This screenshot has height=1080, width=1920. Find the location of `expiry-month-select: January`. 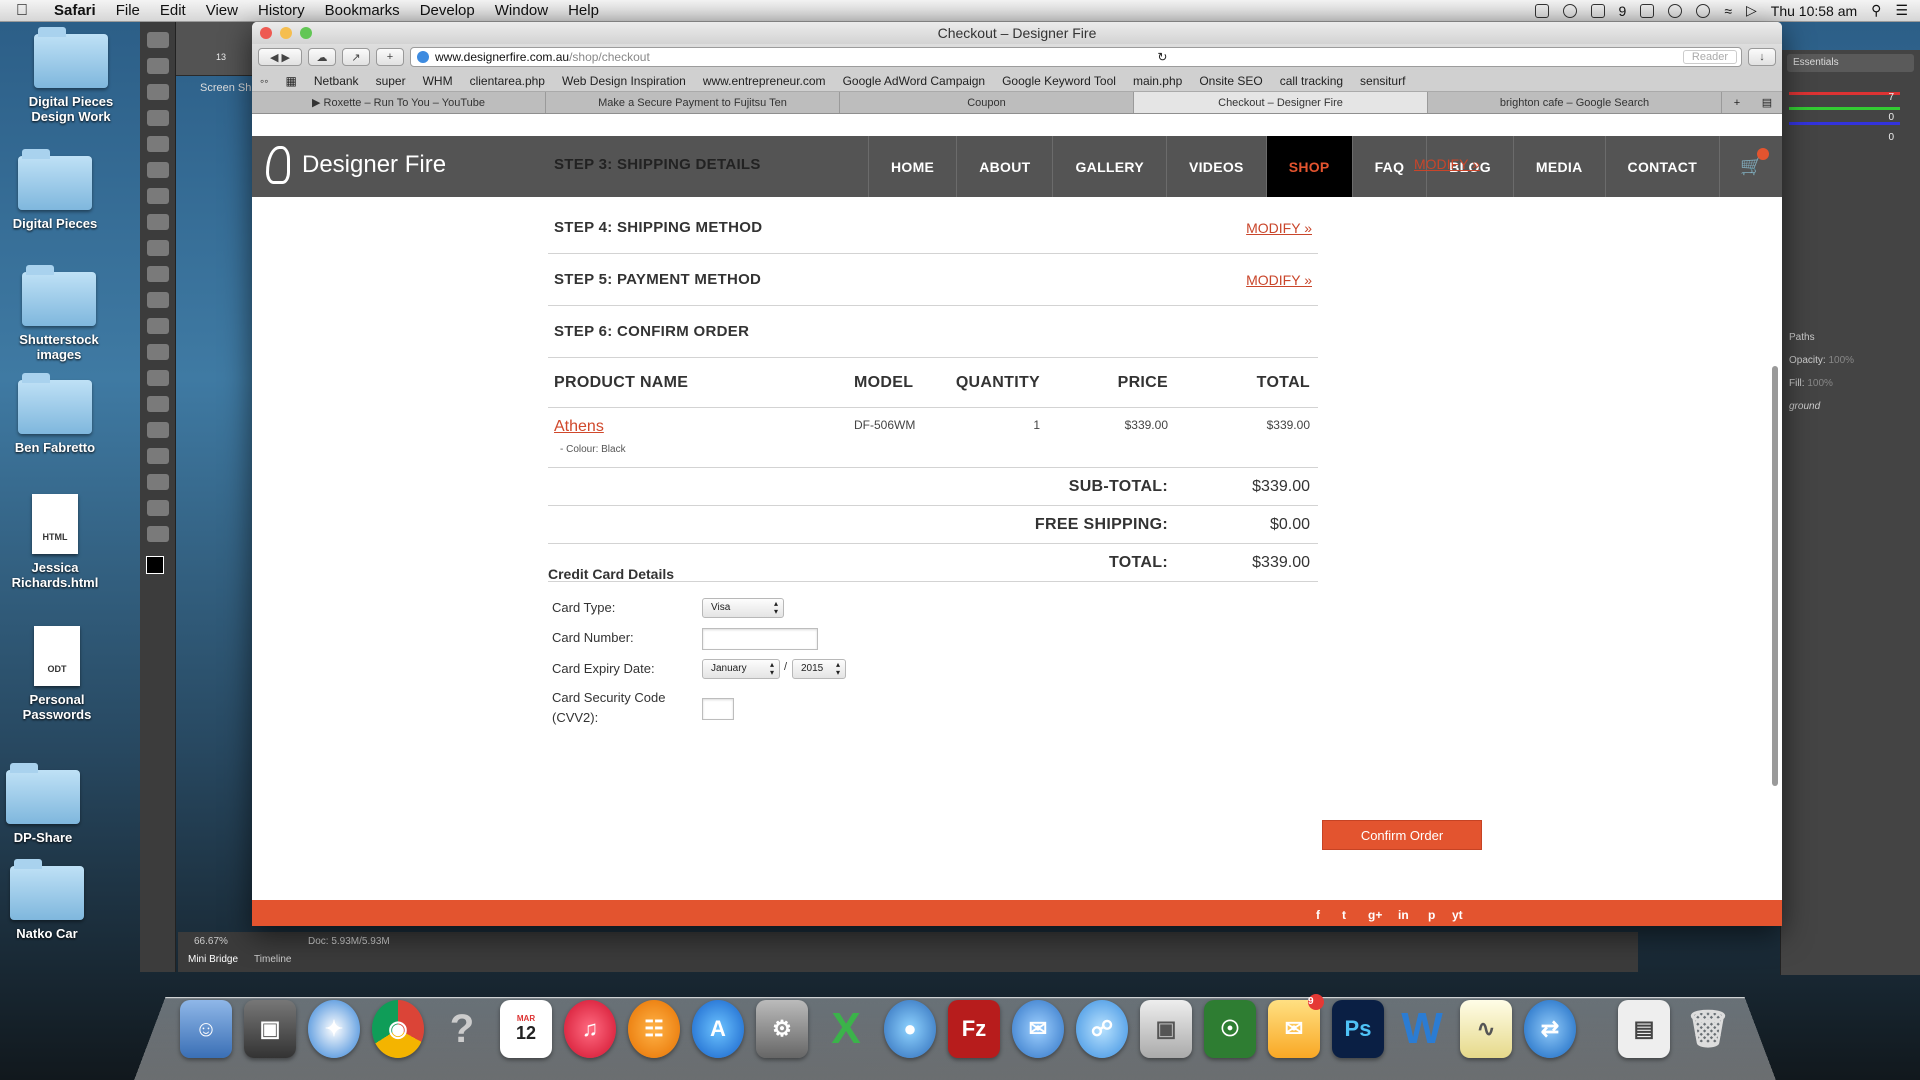

expiry-month-select: January is located at coordinates (741, 669).